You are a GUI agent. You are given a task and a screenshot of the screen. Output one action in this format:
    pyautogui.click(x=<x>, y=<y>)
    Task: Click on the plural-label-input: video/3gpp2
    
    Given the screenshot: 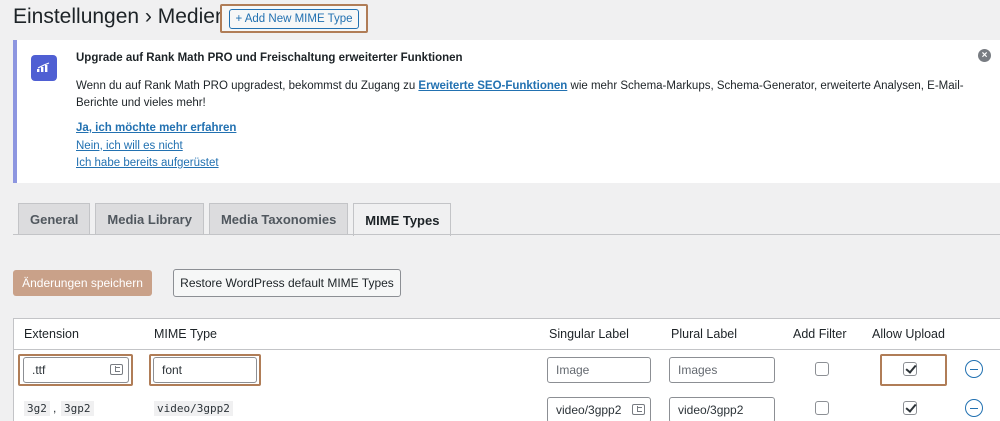 What is the action you would take?
    pyautogui.click(x=722, y=409)
    